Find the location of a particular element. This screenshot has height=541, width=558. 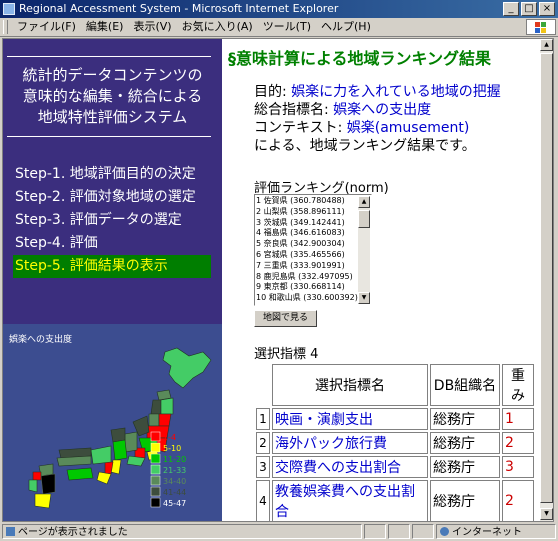

map-region-hokuriku is located at coordinates (118, 435).